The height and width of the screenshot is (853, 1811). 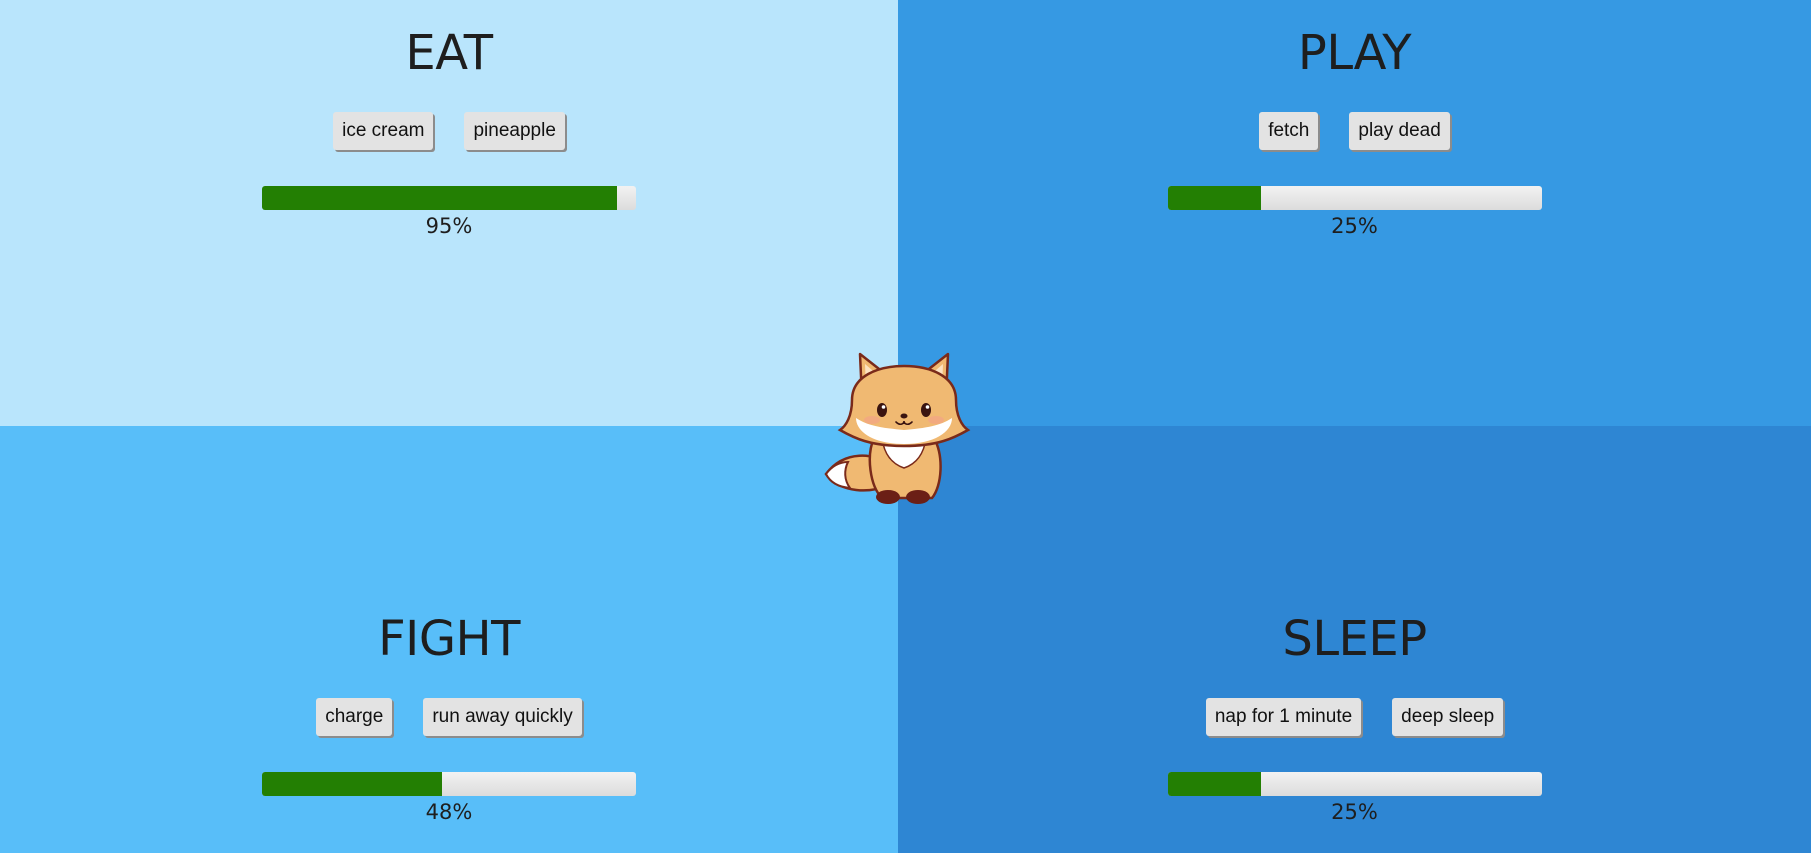 I want to click on eat-actions: ice cream pineapple, so click(x=449, y=132).